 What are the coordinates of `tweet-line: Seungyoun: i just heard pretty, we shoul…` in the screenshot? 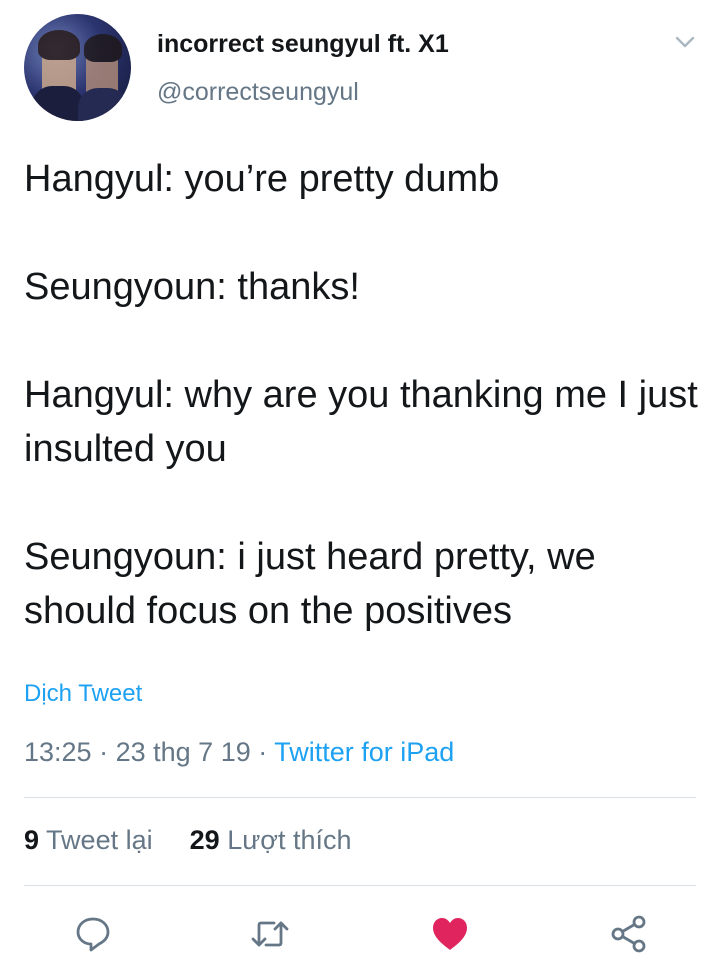 It's located at (310, 584).